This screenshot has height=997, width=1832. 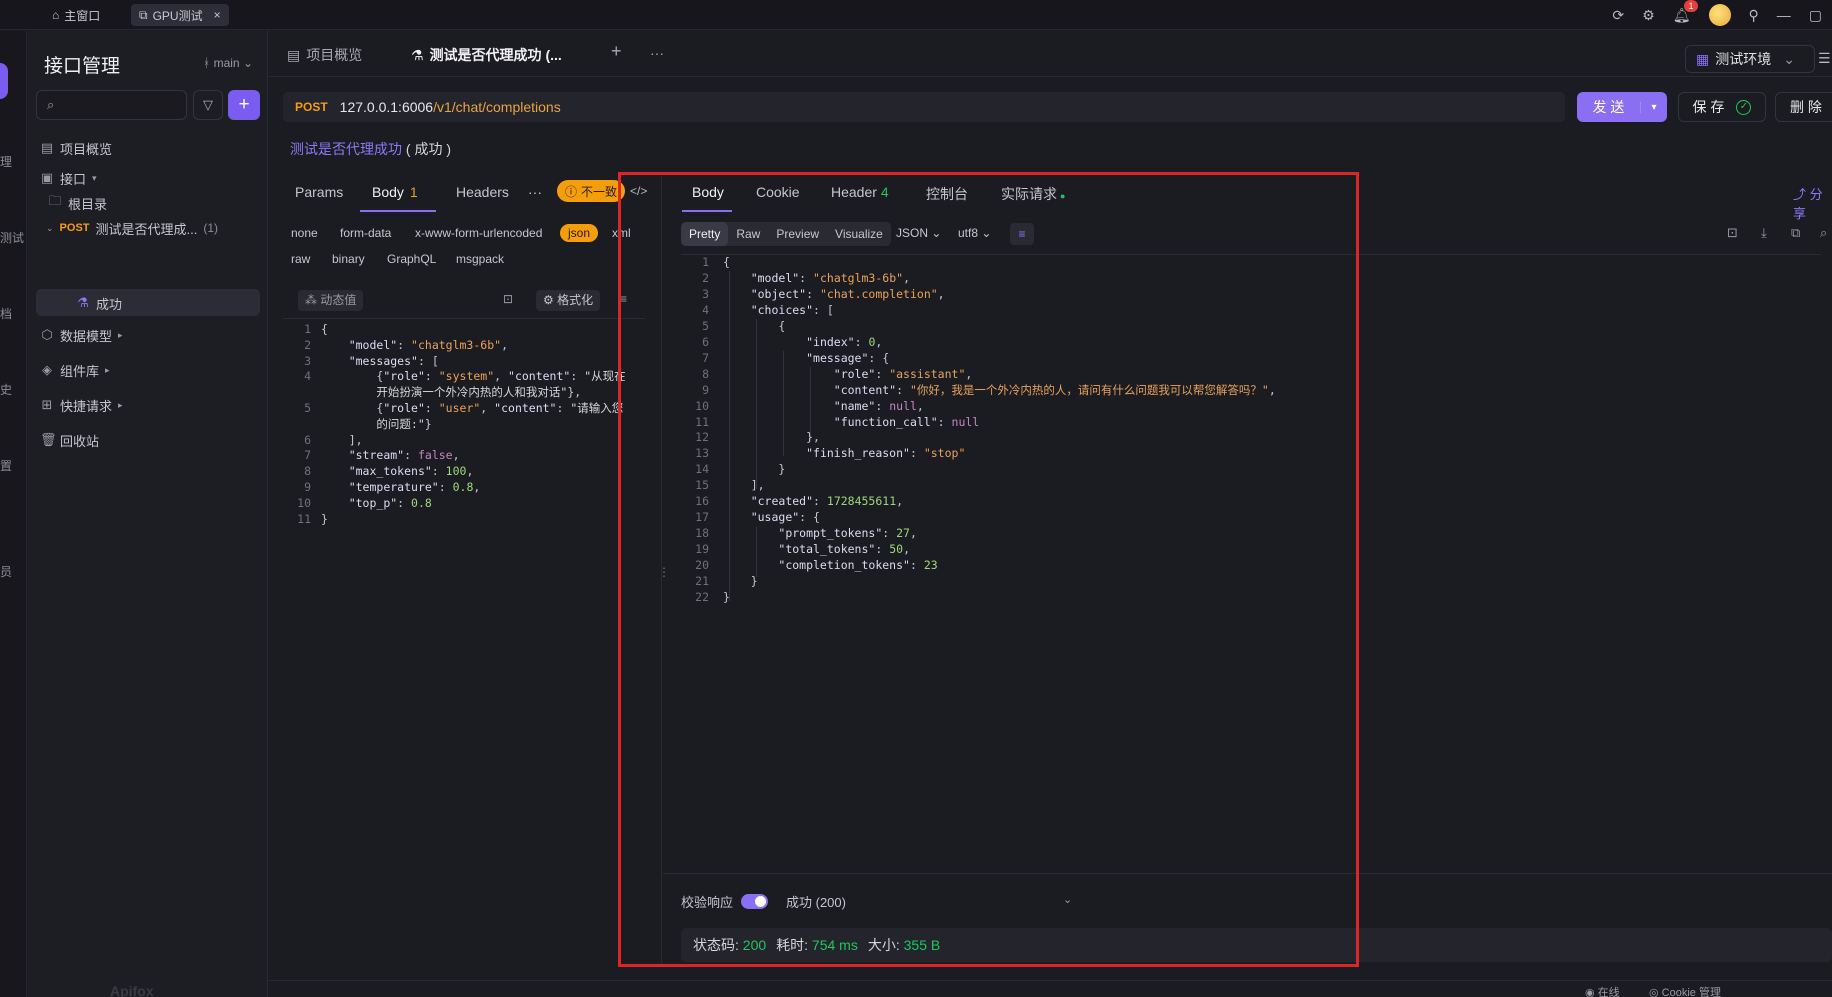 I want to click on format-preview: Preview, so click(x=797, y=234).